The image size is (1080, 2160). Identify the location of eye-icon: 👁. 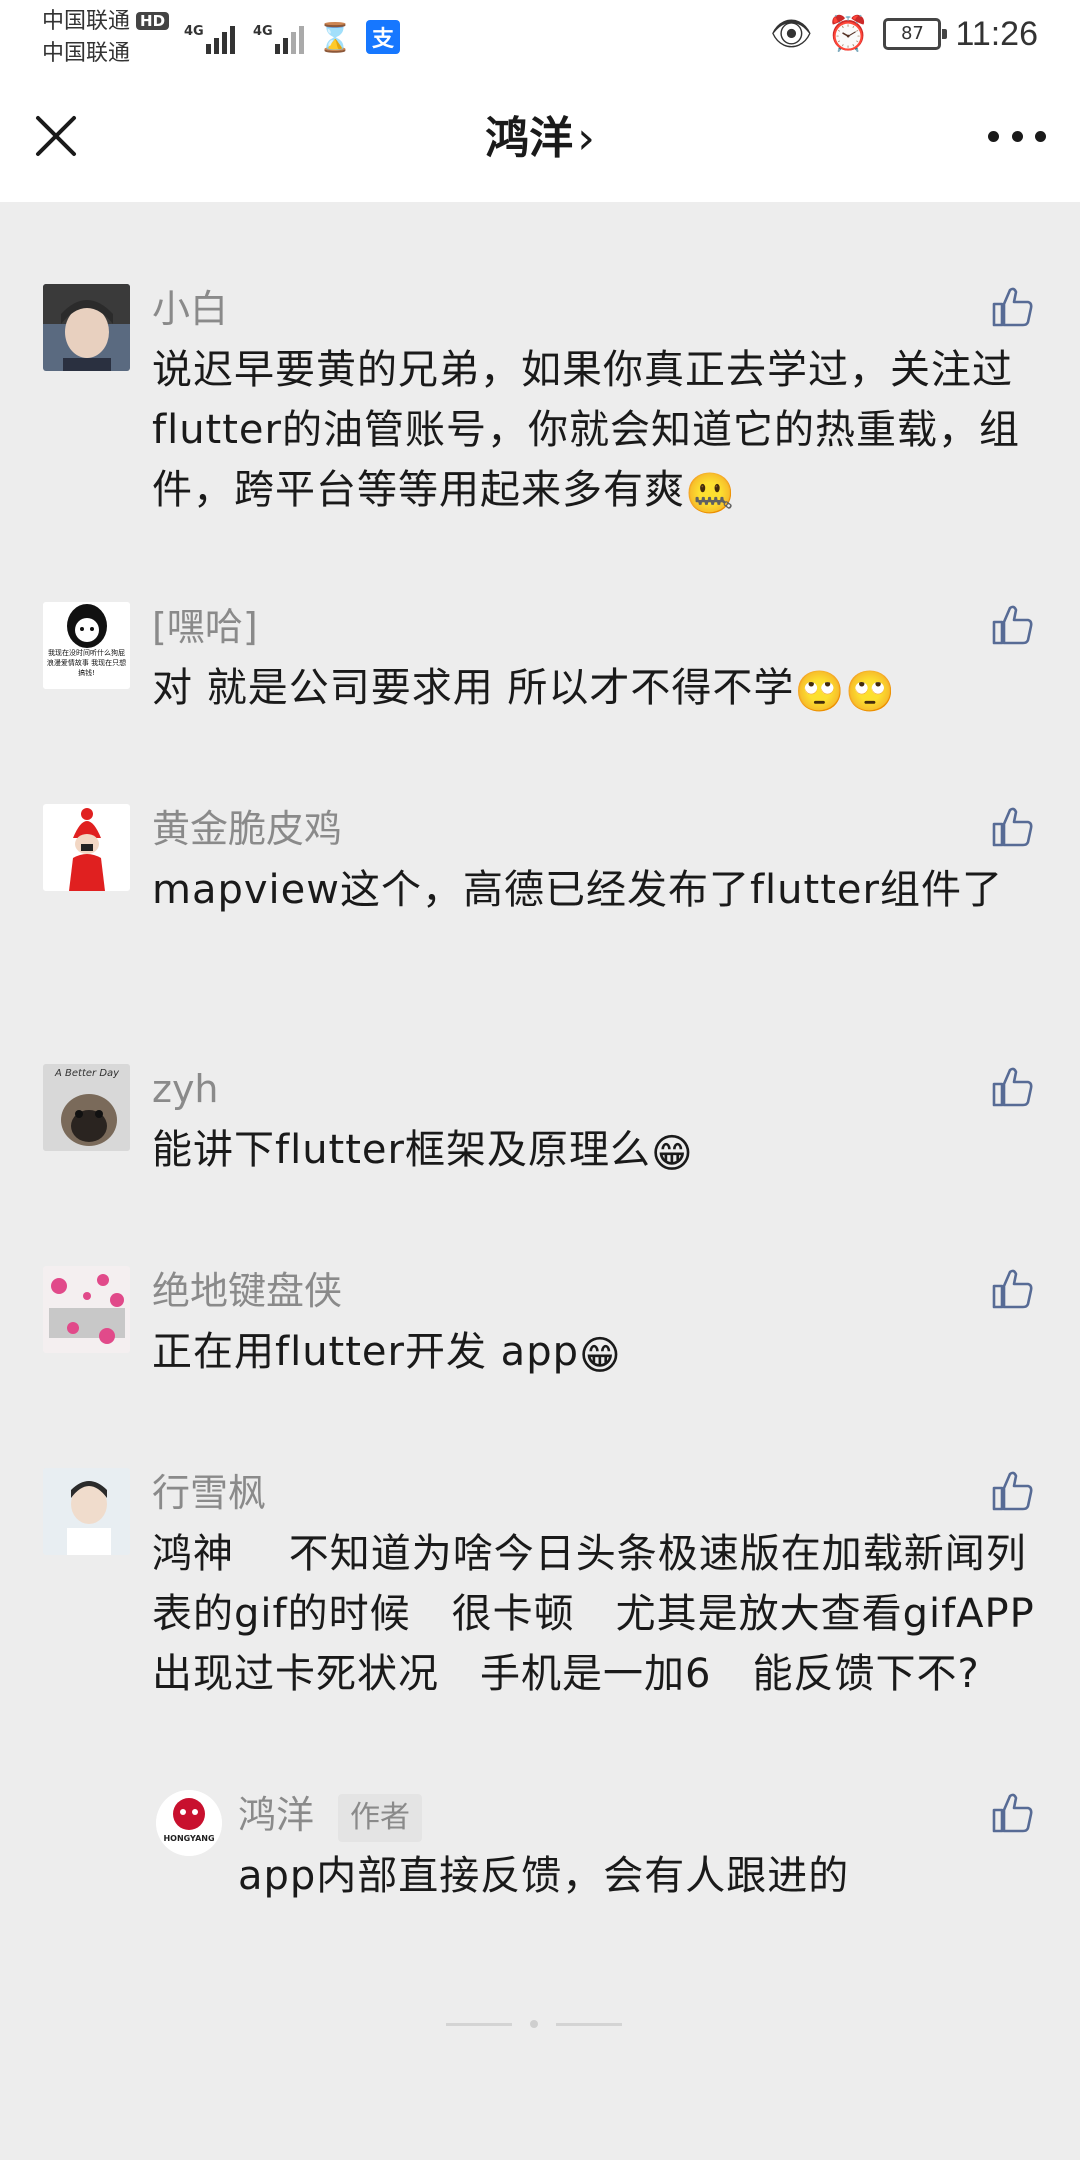
(791, 34).